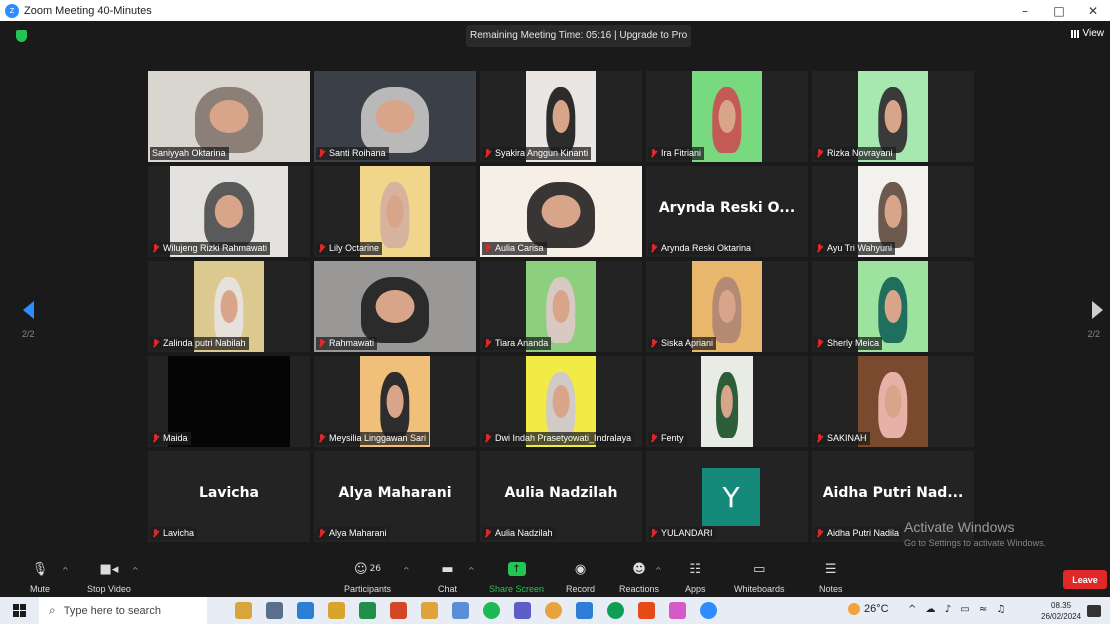 This screenshot has height=624, width=1110. I want to click on participant-name: Rizka Novrayani, so click(860, 153).